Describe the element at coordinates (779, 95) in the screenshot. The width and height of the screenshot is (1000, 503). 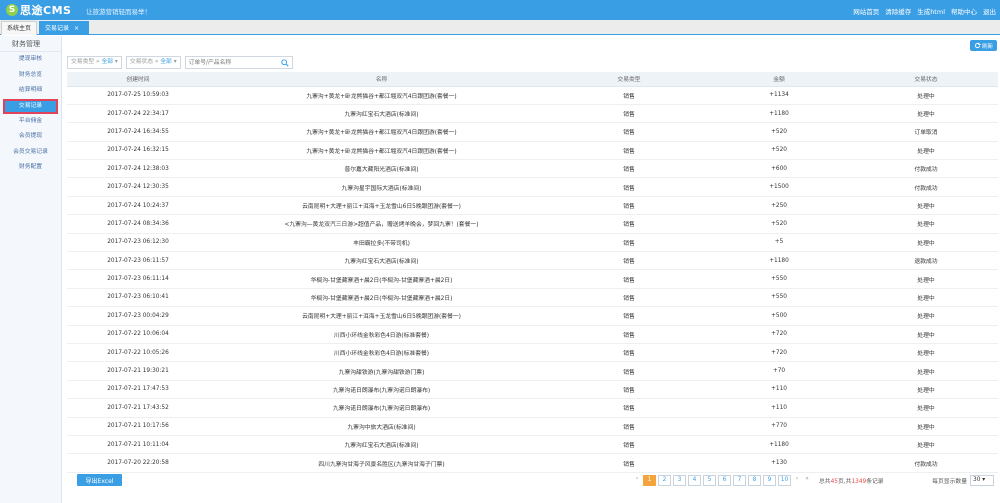
I see `cell-amount: +1134` at that location.